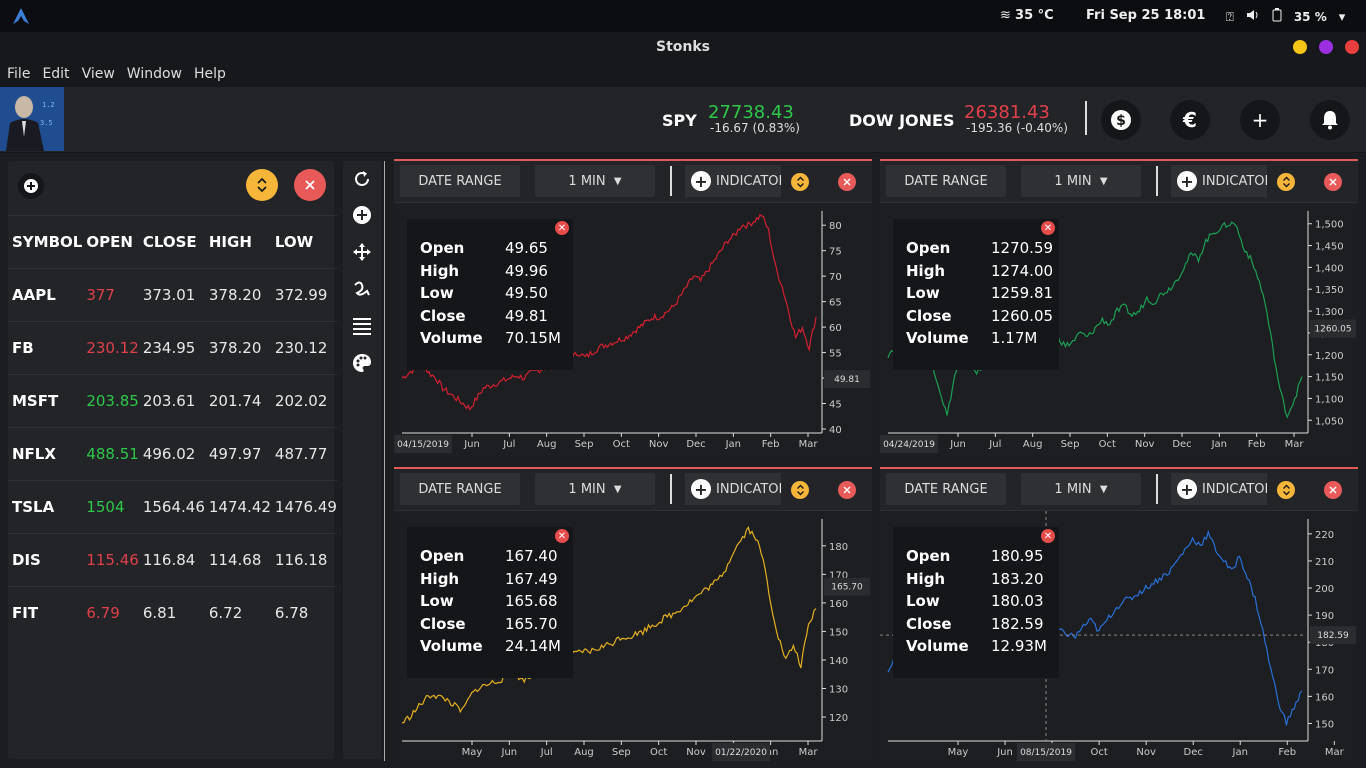 The image size is (1366, 768). Describe the element at coordinates (172, 507) in the screenshot. I see `table-row: TSLA 1504 1564.46 1474.42 1476.49` at that location.